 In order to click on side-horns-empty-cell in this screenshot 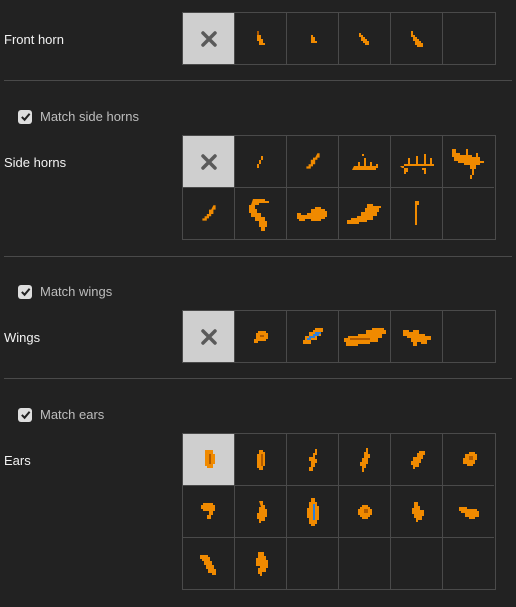, I will do `click(468, 213)`.